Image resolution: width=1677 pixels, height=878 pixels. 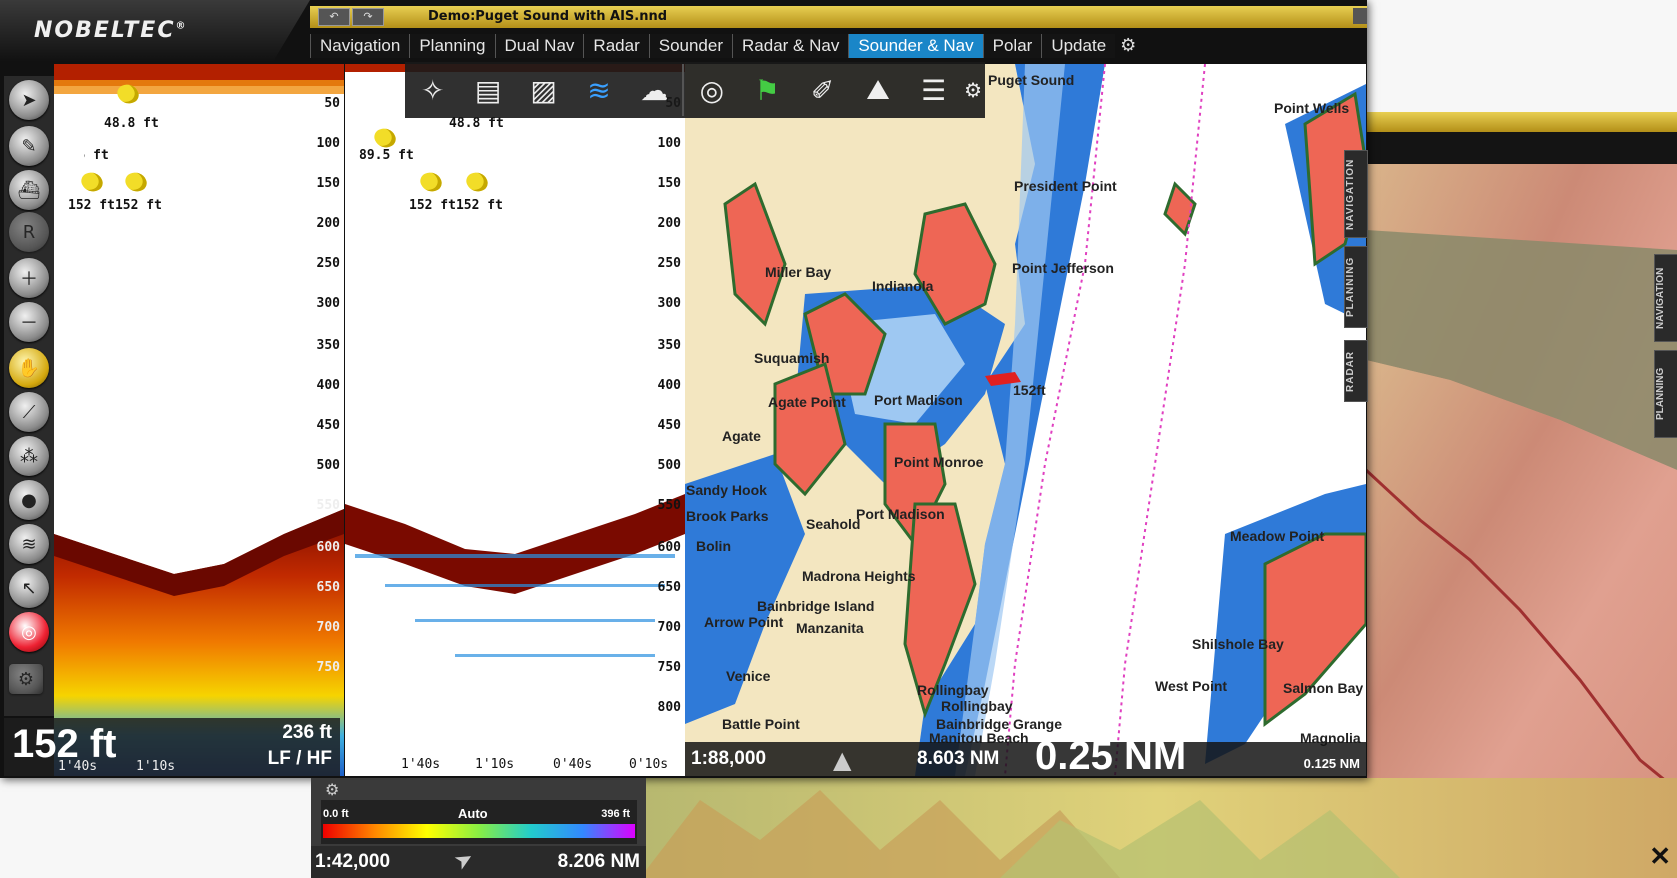 I want to click on workspace-settings-icon: ⚙, so click(x=1128, y=46).